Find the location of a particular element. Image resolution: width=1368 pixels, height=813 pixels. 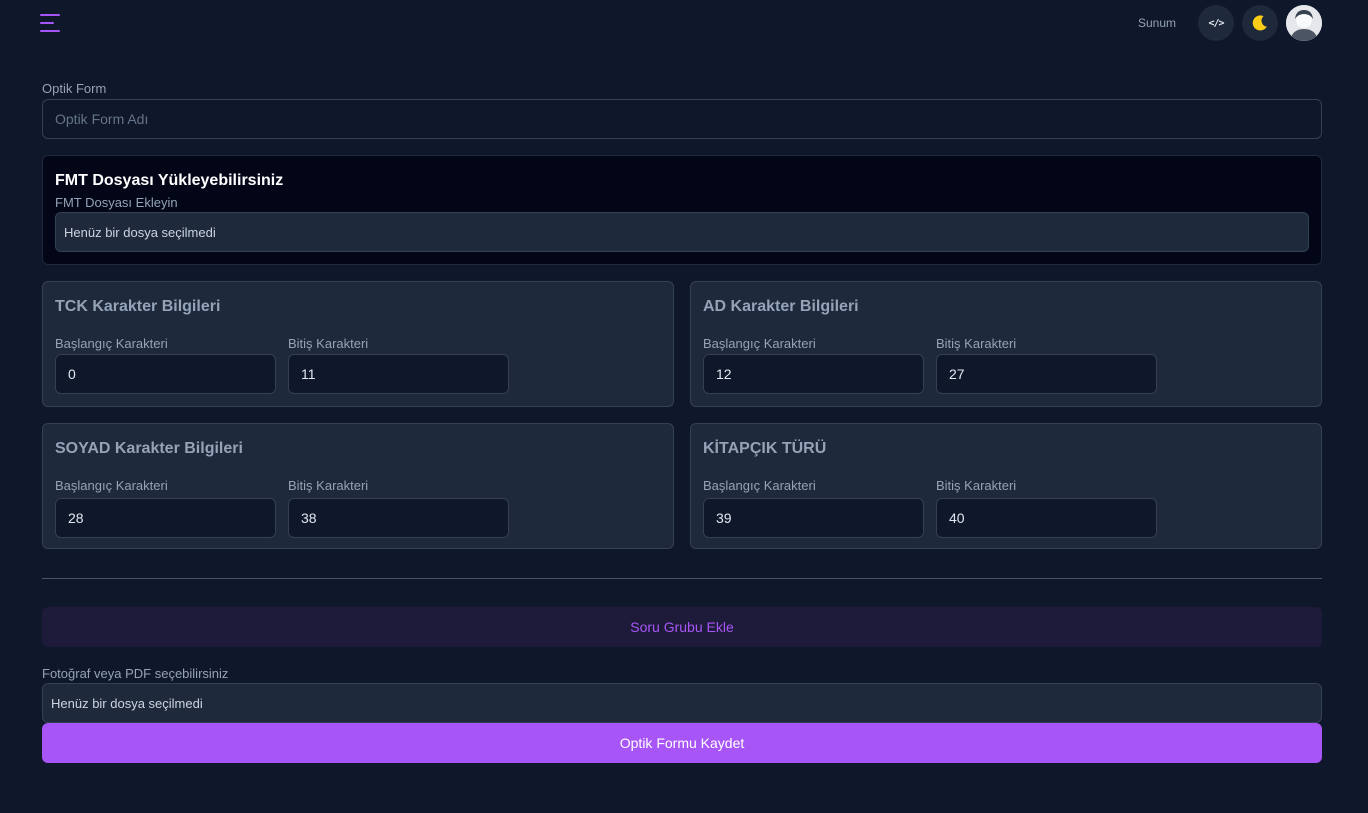

ad-end-input is located at coordinates (1046, 374).